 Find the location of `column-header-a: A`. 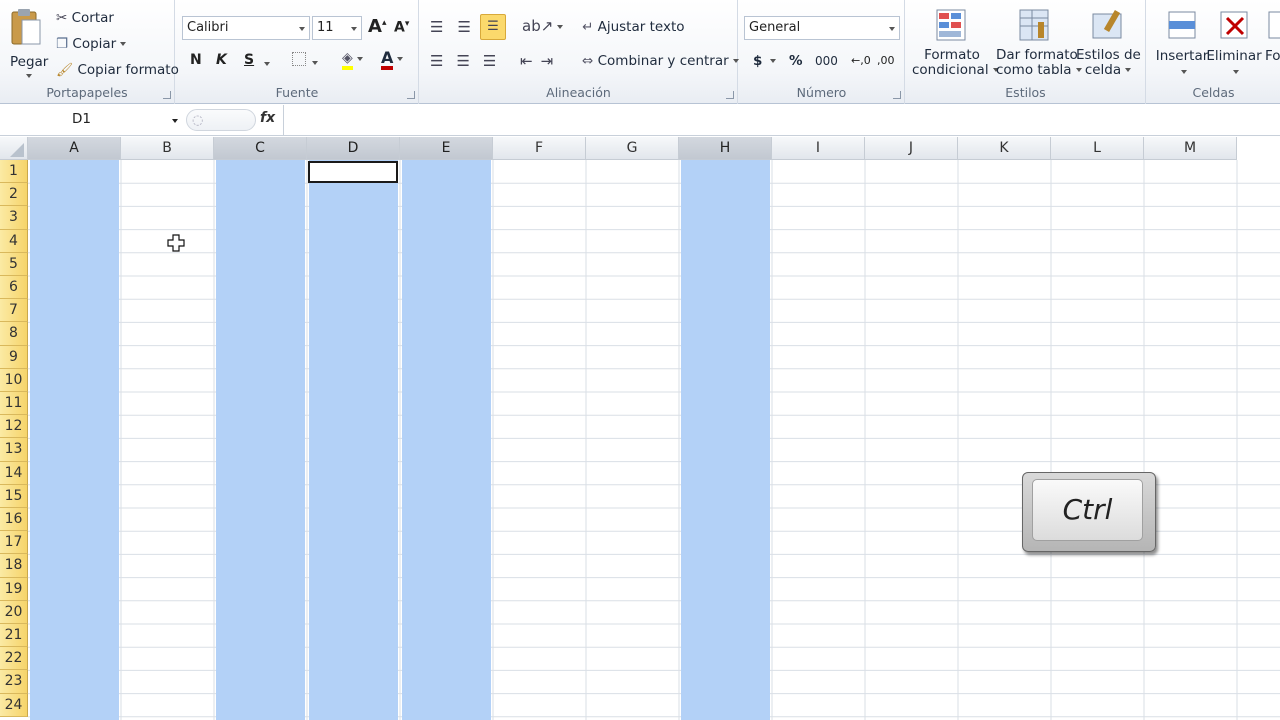

column-header-a: A is located at coordinates (74, 148).